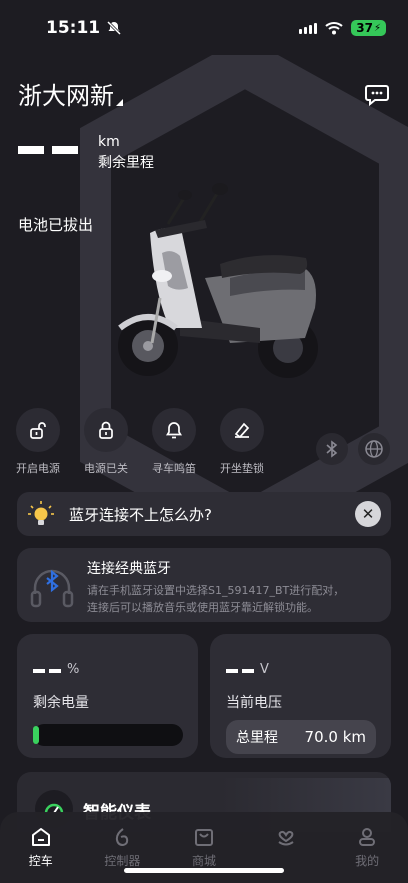 The image size is (408, 883). I want to click on power-on-label: 开启电源, so click(38, 468).